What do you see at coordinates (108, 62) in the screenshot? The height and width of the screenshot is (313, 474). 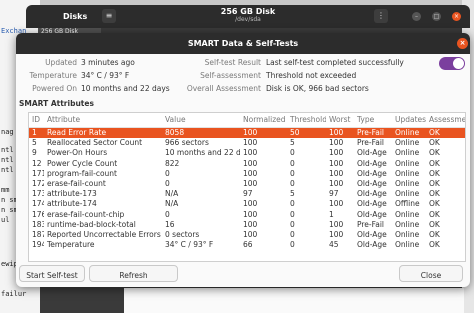 I see `updated-value: 3 minutes ago` at bounding box center [108, 62].